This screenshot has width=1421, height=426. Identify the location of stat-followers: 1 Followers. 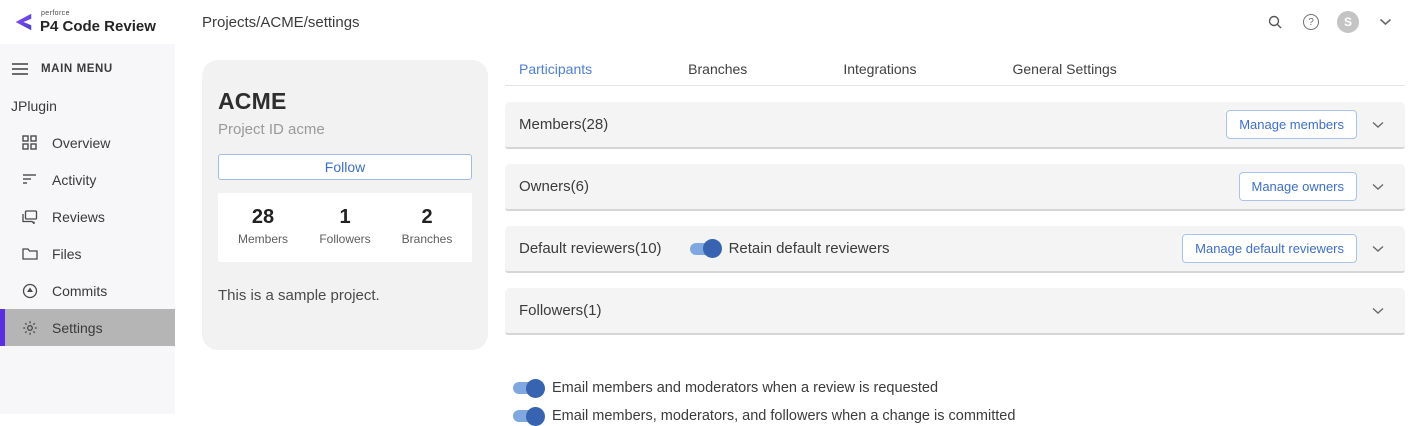
(345, 226).